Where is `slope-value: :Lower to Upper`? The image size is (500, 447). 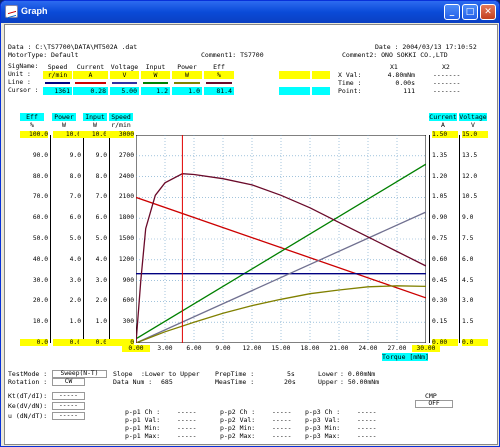
slope-value: :Lower to Upper is located at coordinates (170, 374).